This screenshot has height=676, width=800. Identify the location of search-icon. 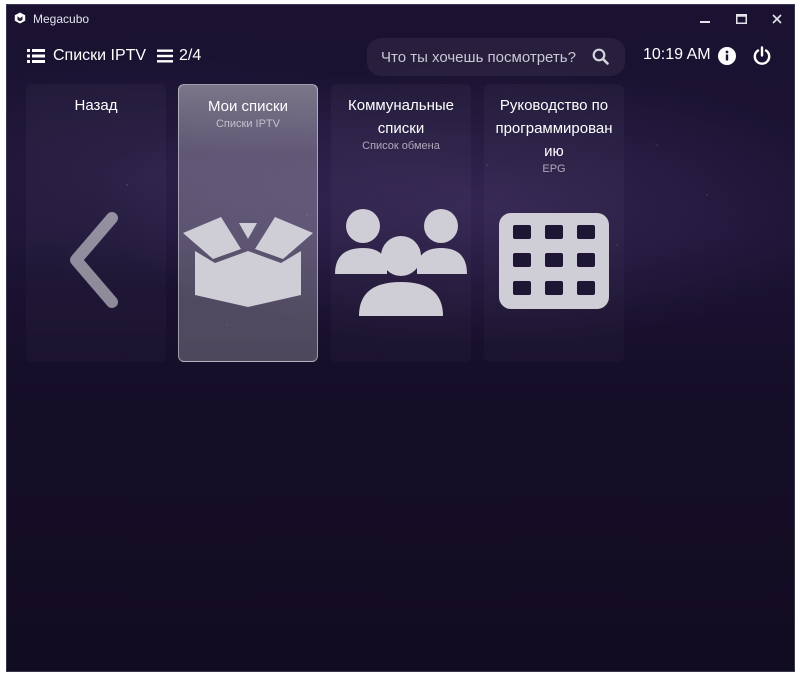
(600, 56).